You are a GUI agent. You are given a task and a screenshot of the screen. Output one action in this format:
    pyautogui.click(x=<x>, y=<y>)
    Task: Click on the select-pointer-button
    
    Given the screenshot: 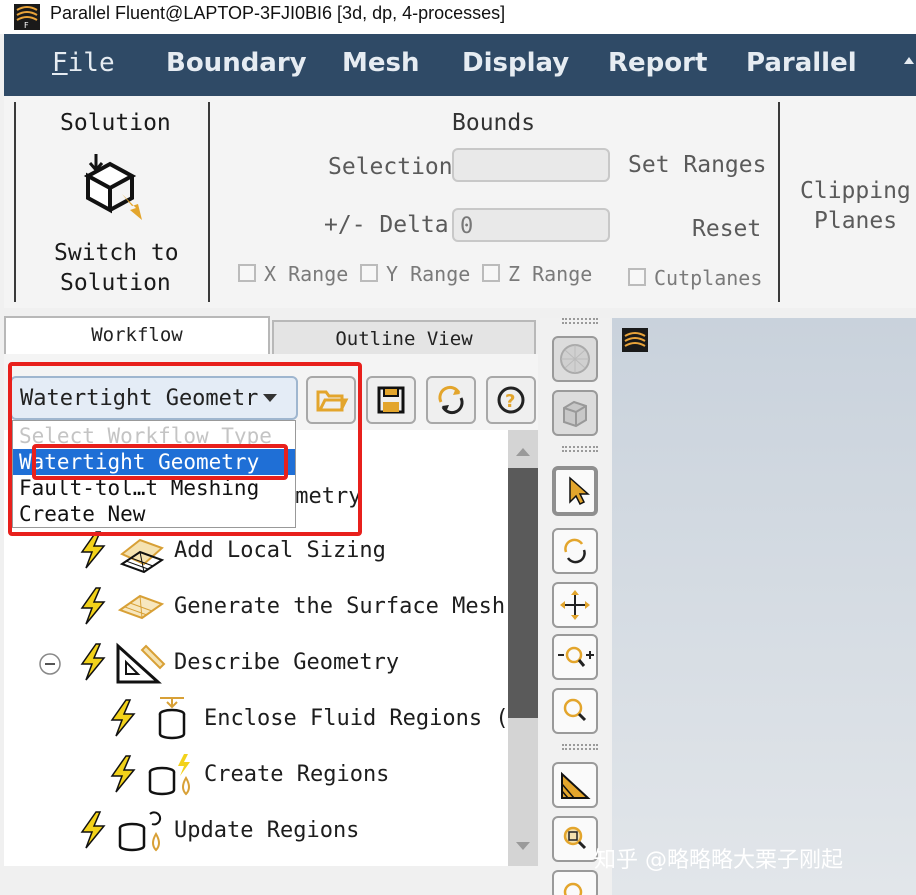 What is the action you would take?
    pyautogui.click(x=575, y=491)
    